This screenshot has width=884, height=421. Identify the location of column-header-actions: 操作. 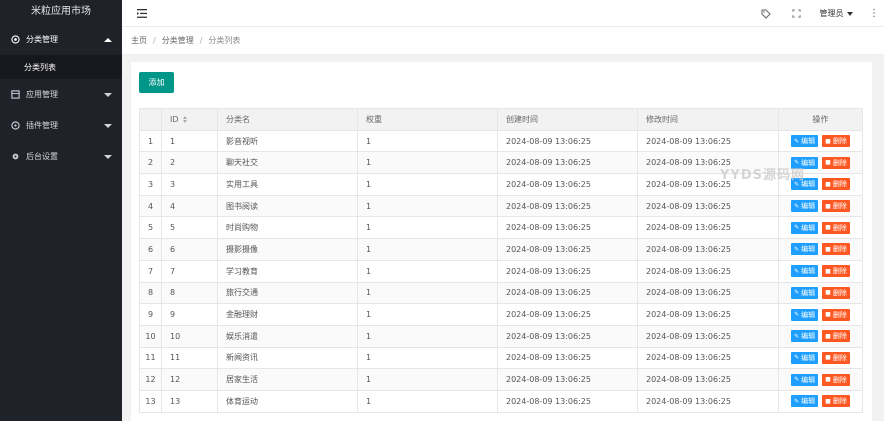
(820, 119).